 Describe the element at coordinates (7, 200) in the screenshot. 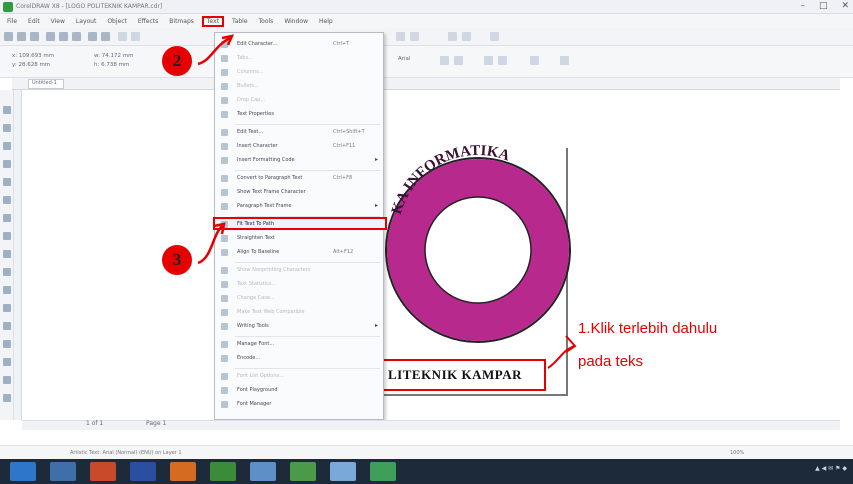

I see `artistic-media-tool-icon` at that location.